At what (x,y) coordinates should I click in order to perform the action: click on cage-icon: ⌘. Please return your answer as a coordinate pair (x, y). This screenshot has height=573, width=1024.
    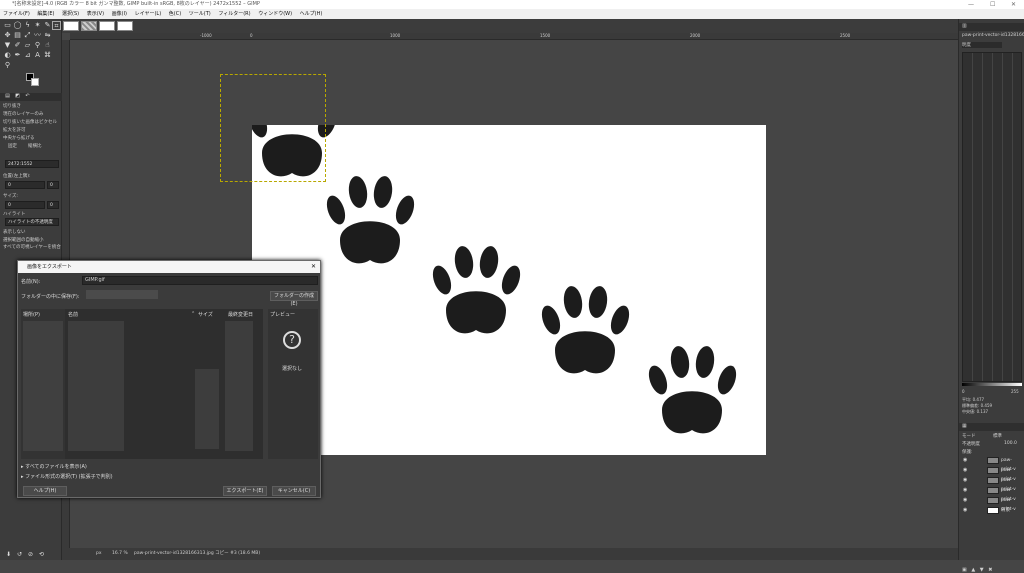
    Looking at the image, I should click on (47, 55).